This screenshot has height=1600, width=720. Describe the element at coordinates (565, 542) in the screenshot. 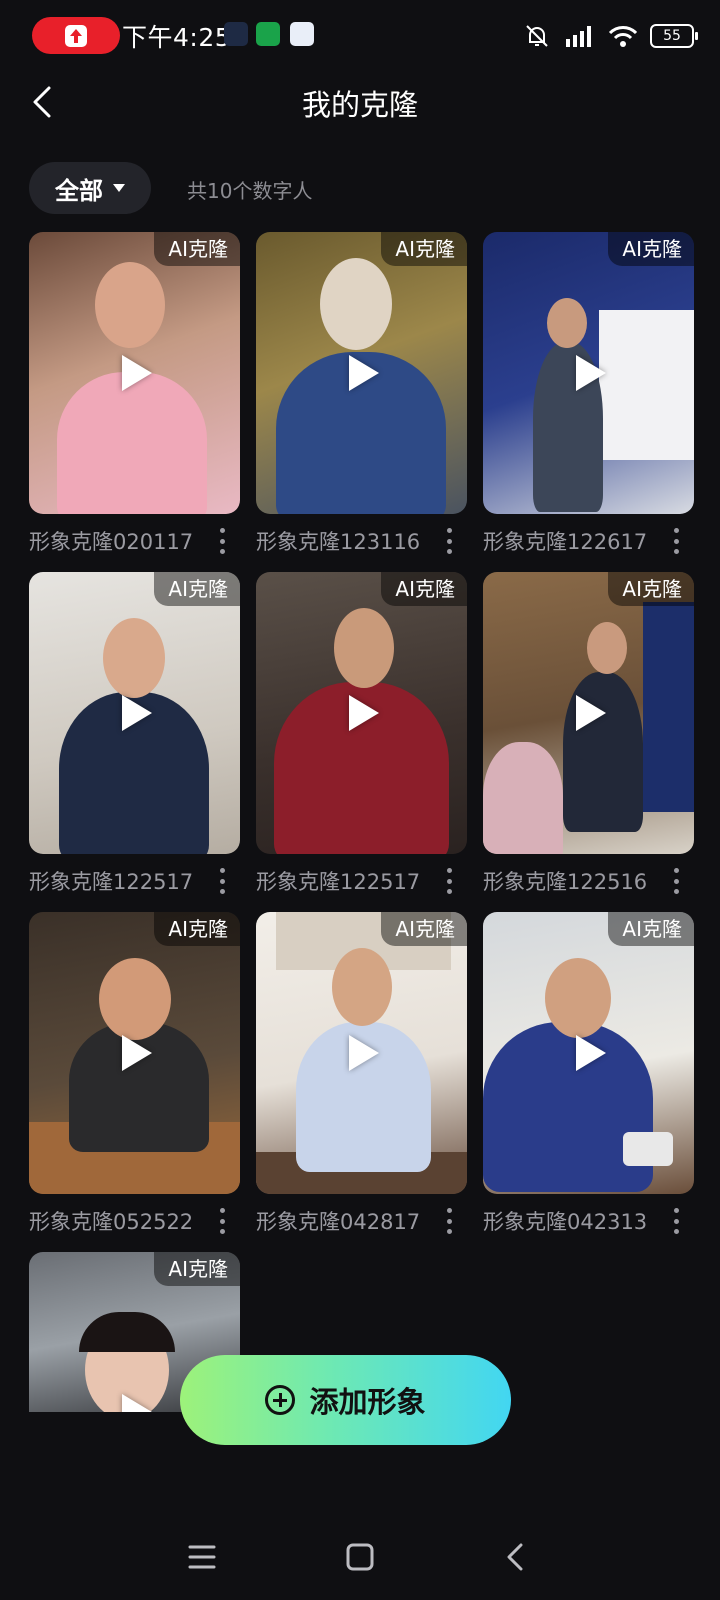

I see `clone-name: 形象克隆122617` at that location.